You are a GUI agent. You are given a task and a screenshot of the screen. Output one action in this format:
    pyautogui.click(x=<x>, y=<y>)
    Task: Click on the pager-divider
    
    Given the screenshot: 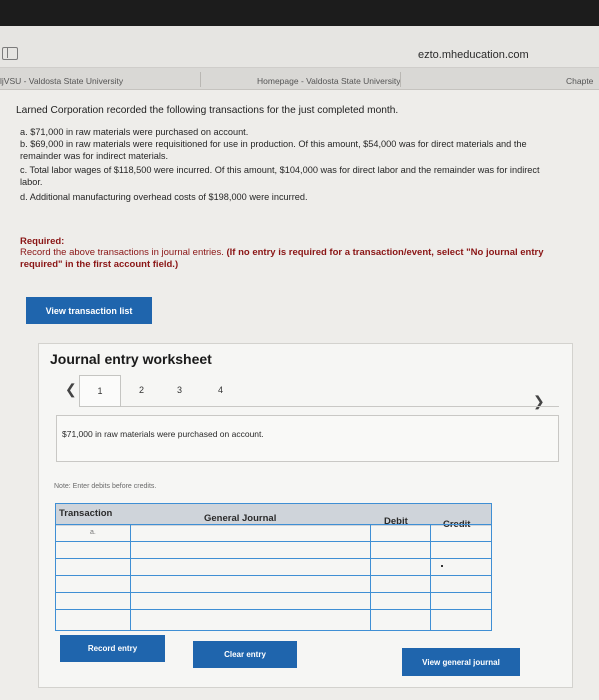 What is the action you would take?
    pyautogui.click(x=340, y=406)
    